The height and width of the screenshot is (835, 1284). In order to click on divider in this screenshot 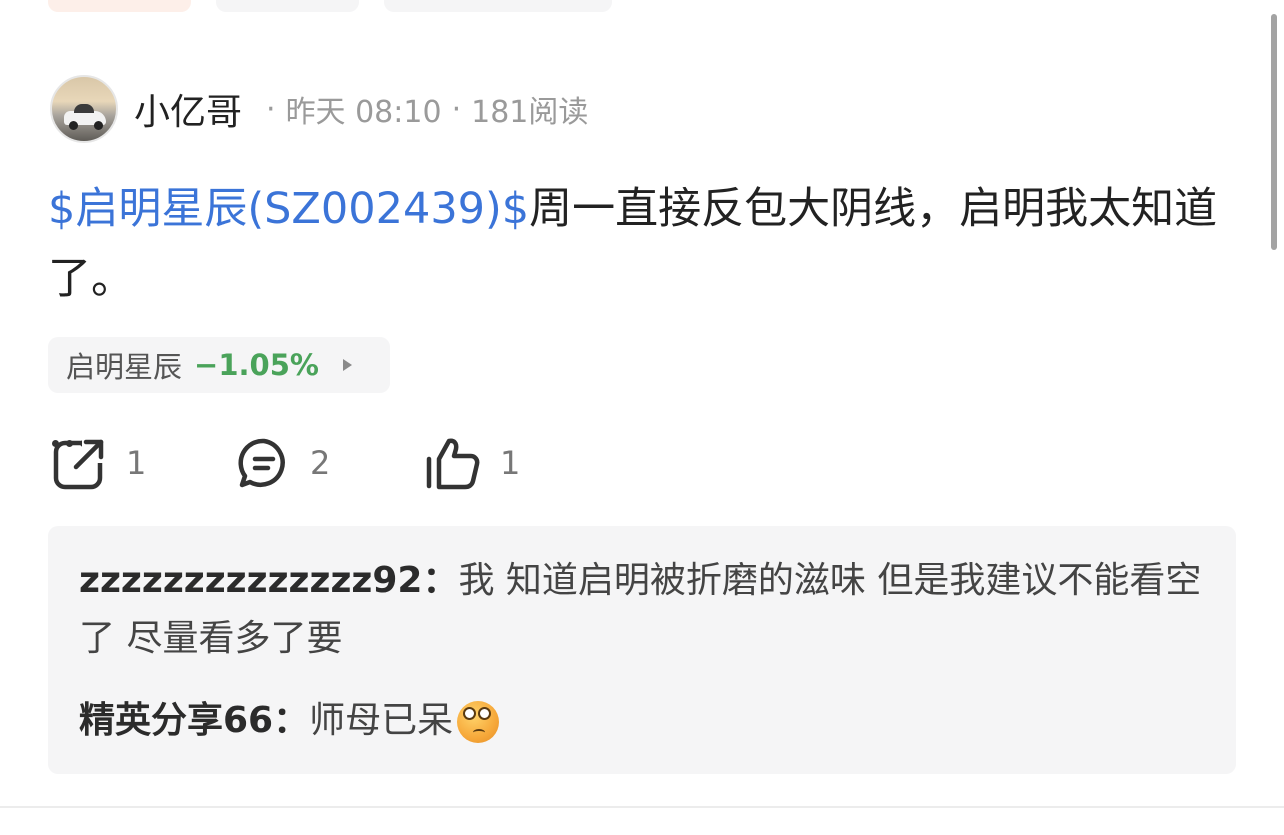, I will do `click(642, 807)`.